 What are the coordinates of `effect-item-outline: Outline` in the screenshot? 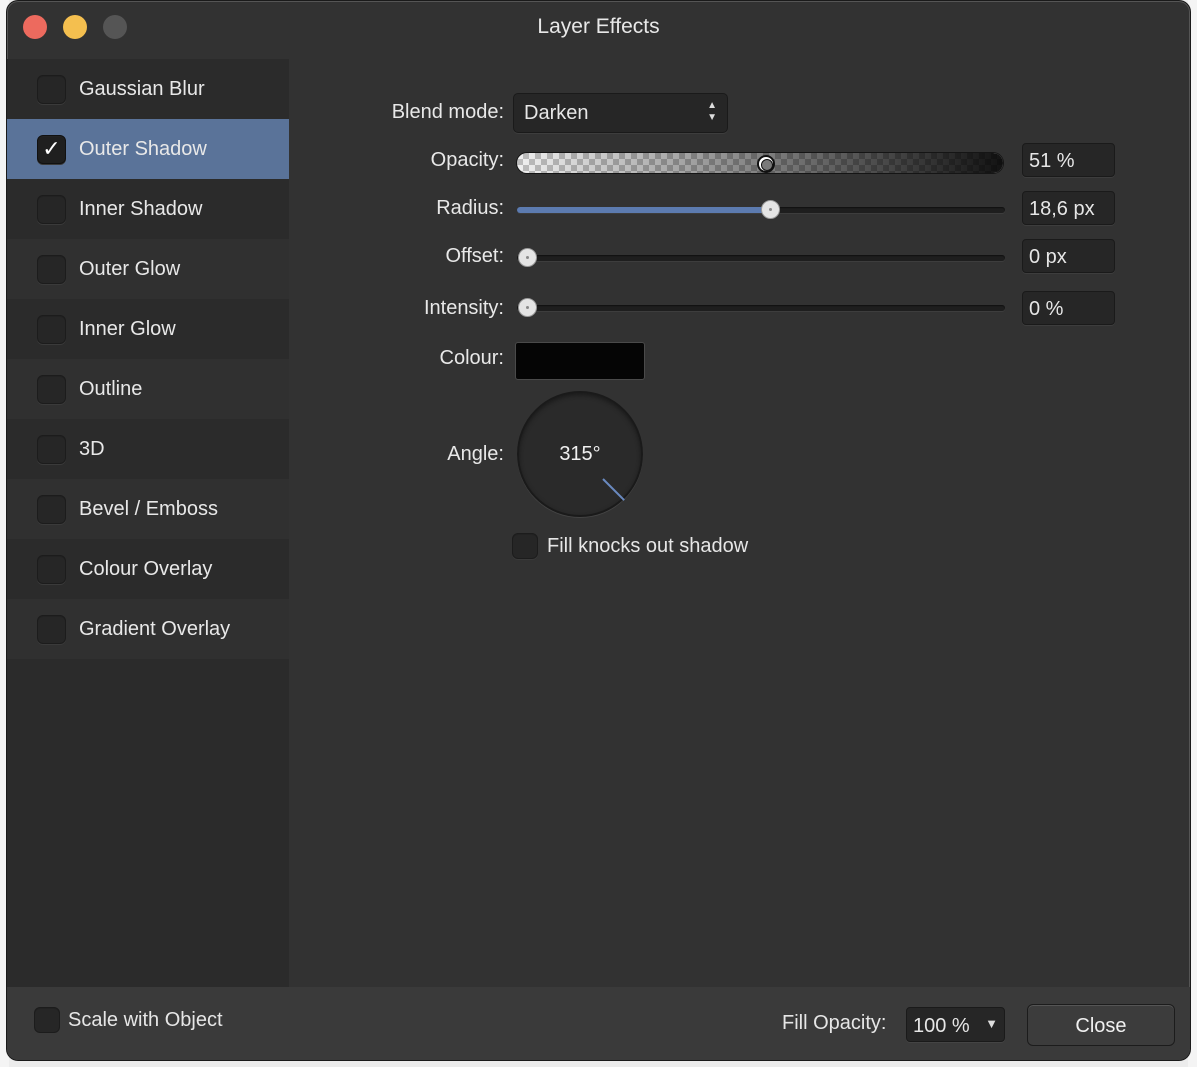 It's located at (148, 389).